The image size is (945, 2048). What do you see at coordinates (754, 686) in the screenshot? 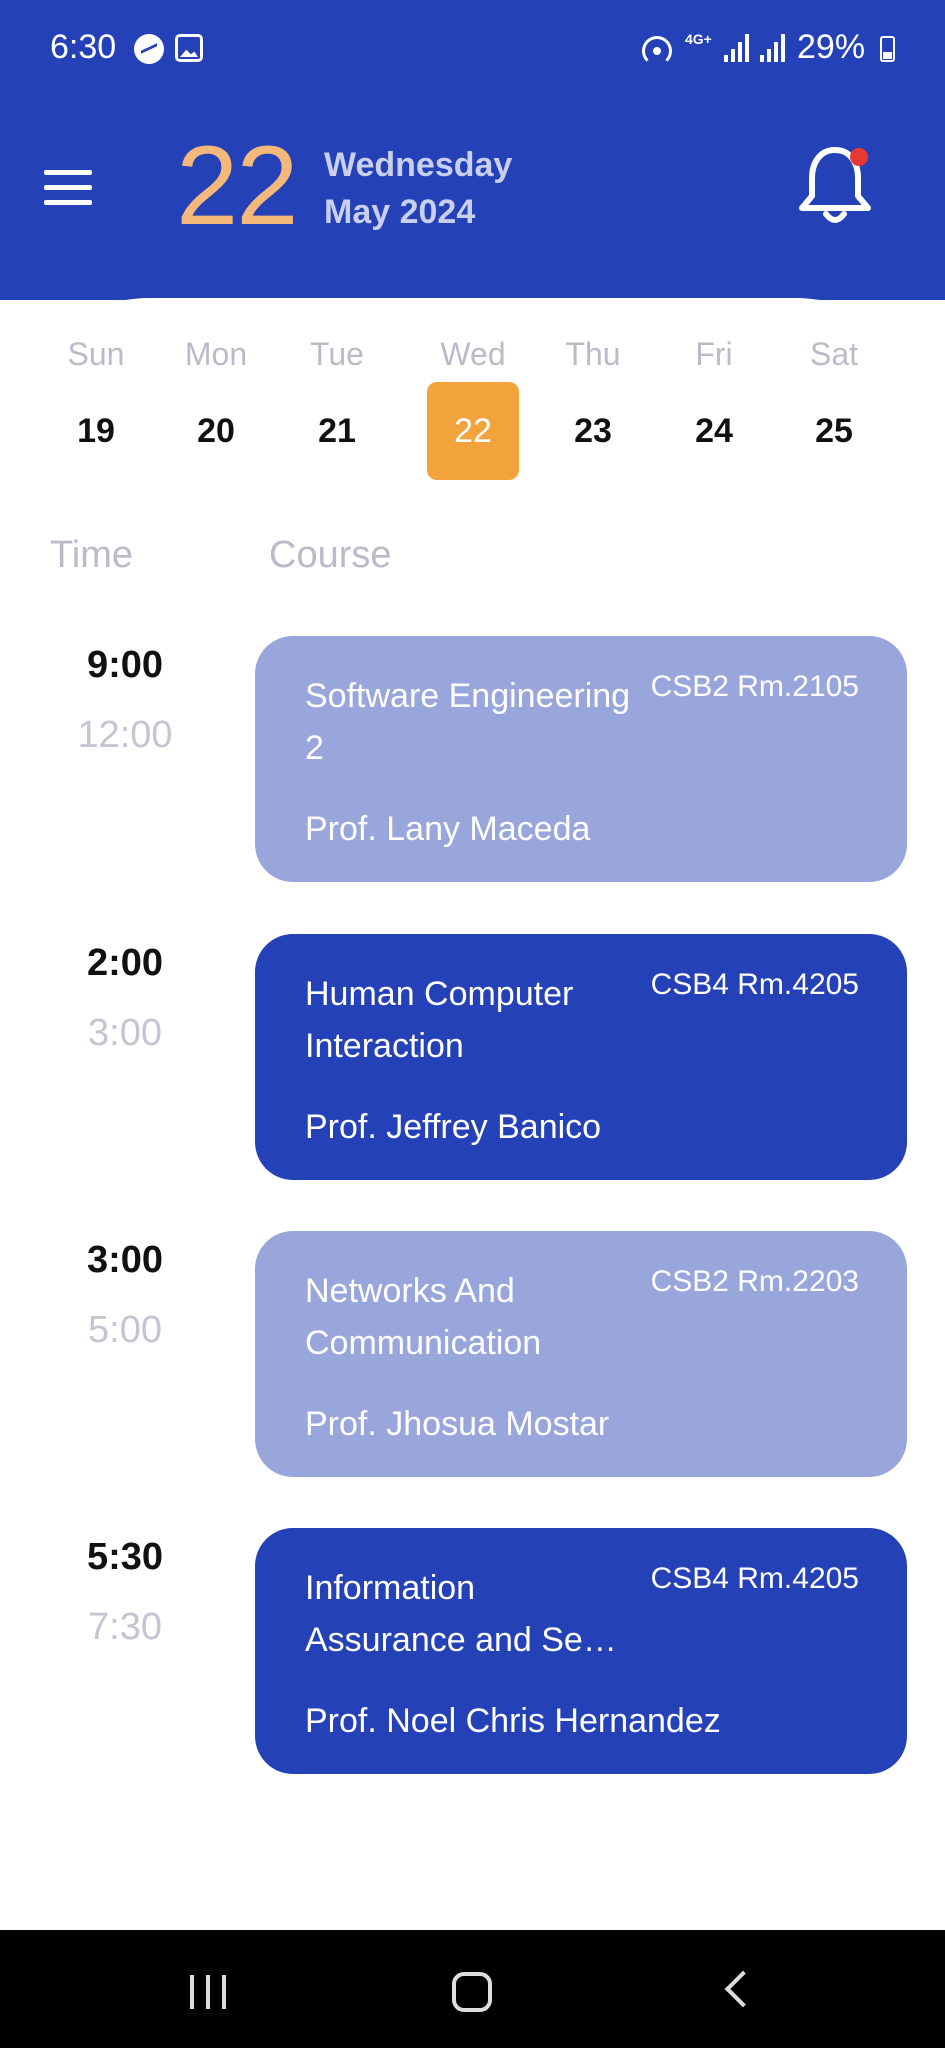
I see `course-room: CSB2 Rm.2105` at bounding box center [754, 686].